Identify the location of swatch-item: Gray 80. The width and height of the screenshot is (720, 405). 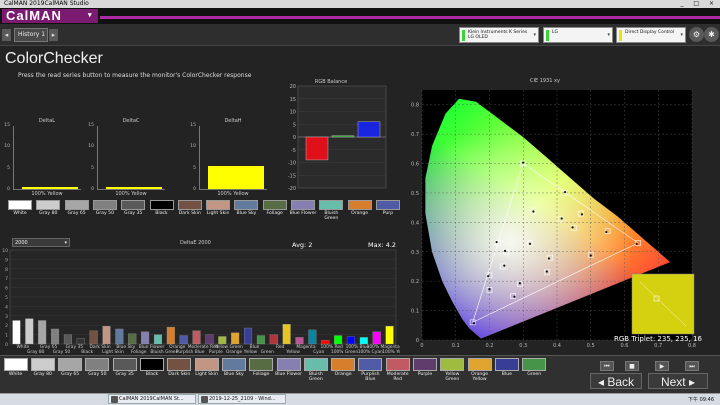
(48, 211).